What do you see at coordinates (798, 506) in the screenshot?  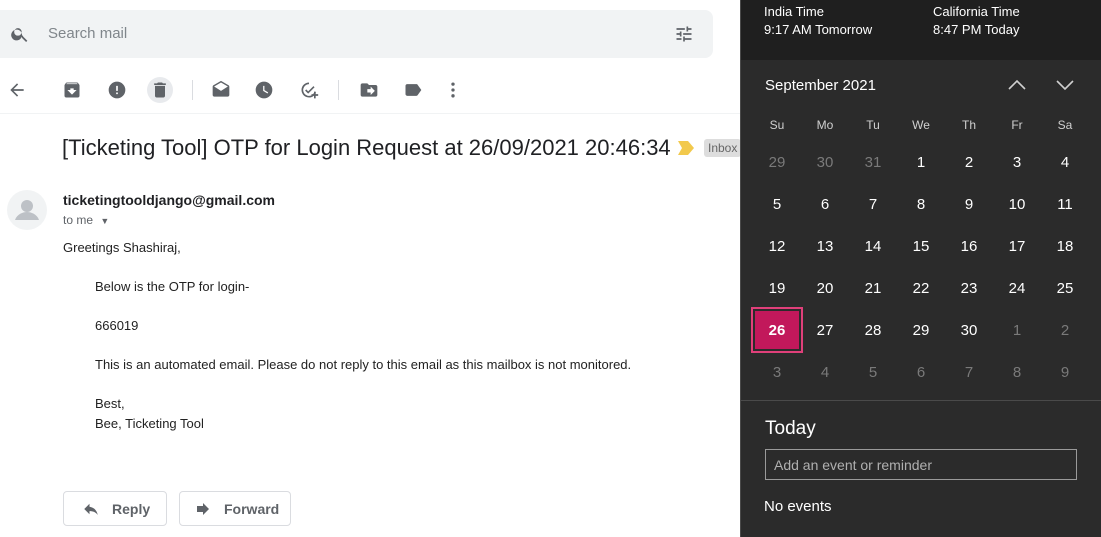 I see `no-events-text: No events` at bounding box center [798, 506].